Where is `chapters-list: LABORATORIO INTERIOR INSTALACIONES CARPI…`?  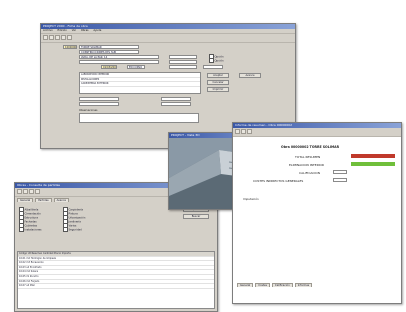 chapters-list: LABORATORIO INTERIOR INSTALACIONES CARPI… is located at coordinates (140, 83).